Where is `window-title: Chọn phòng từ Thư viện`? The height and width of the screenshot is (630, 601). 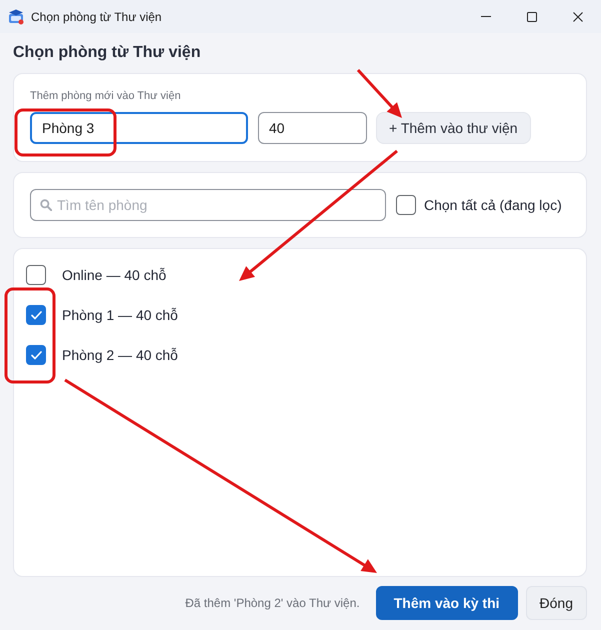
window-title: Chọn phòng từ Thư viện is located at coordinates (97, 17).